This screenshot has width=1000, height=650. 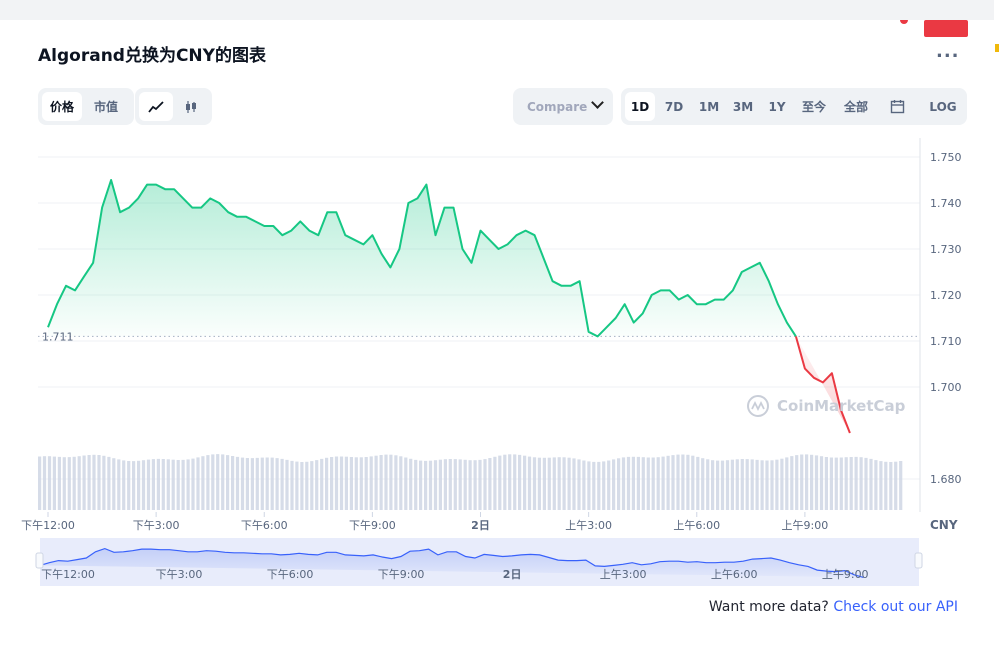 I want to click on currency-label: CNY, so click(x=944, y=525).